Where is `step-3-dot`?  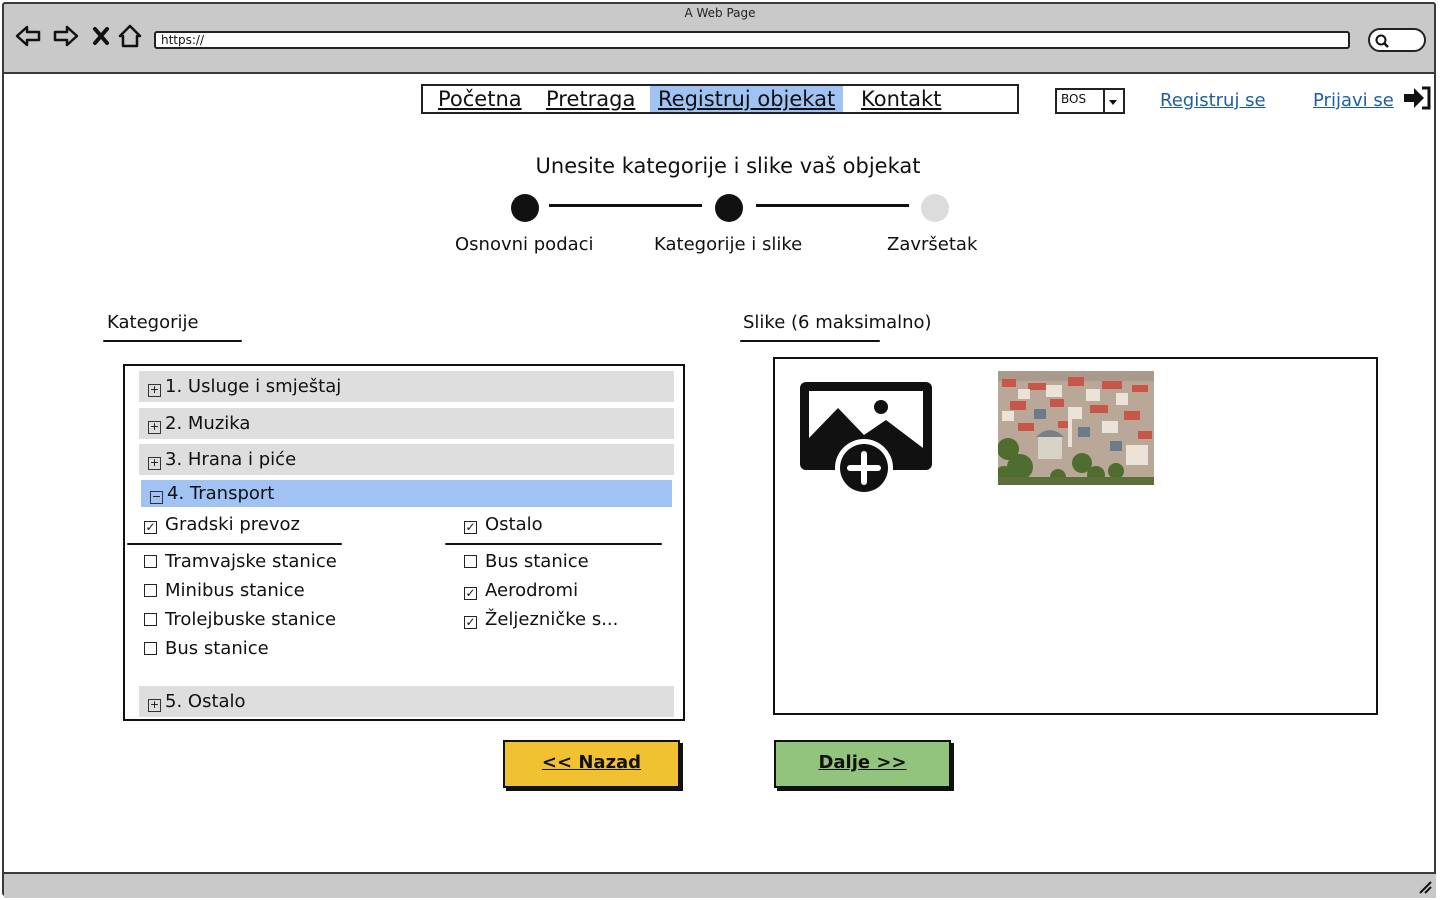 step-3-dot is located at coordinates (935, 208).